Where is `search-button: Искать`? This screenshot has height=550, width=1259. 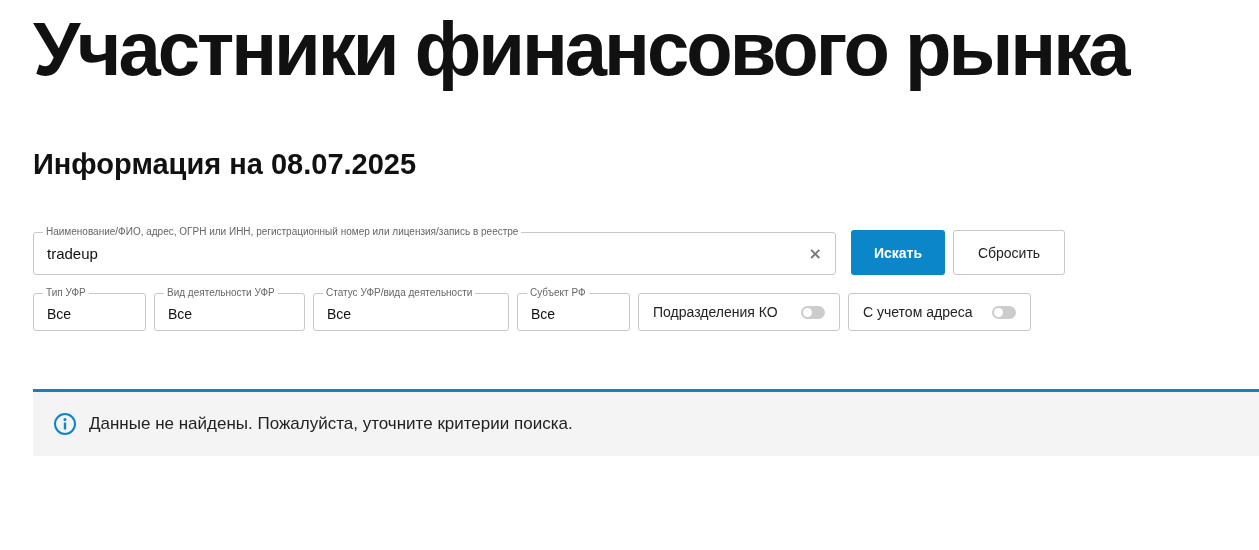
search-button: Искать is located at coordinates (898, 252).